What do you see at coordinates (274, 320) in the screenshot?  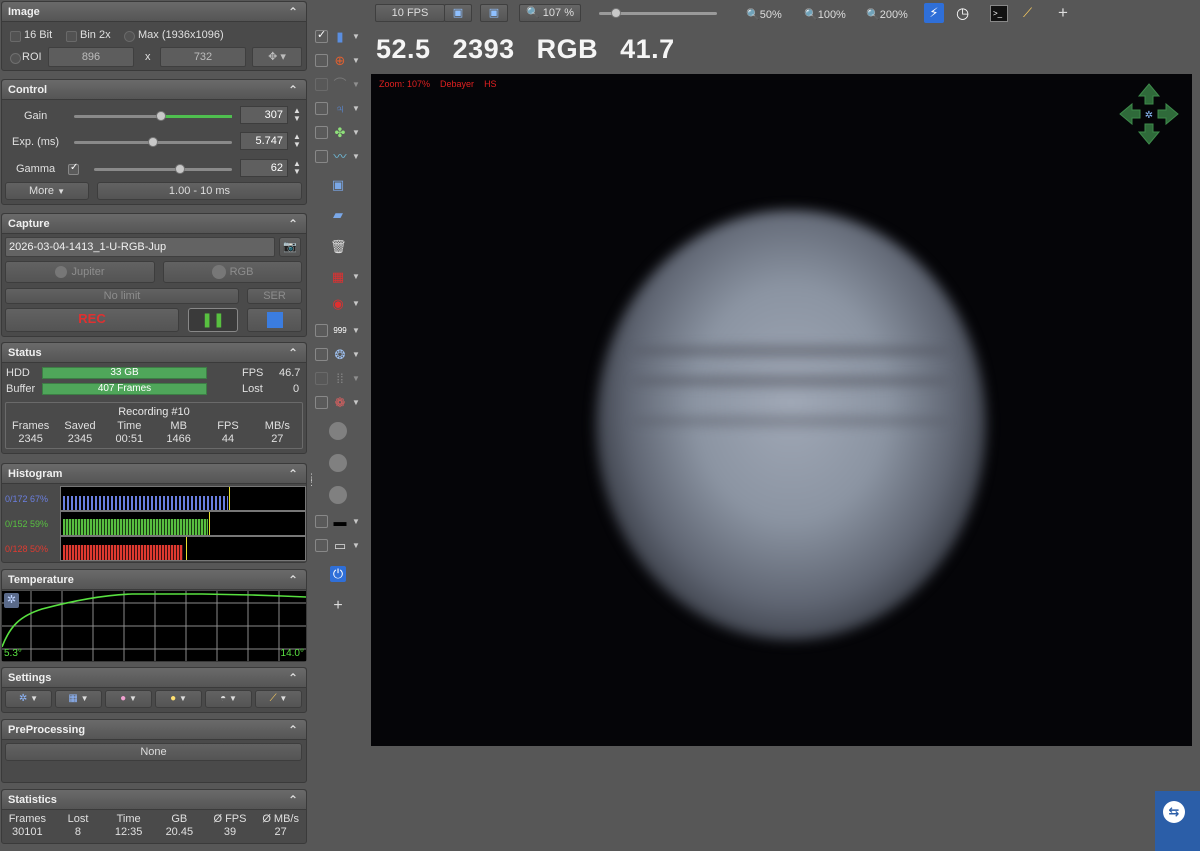 I see `stop-button` at bounding box center [274, 320].